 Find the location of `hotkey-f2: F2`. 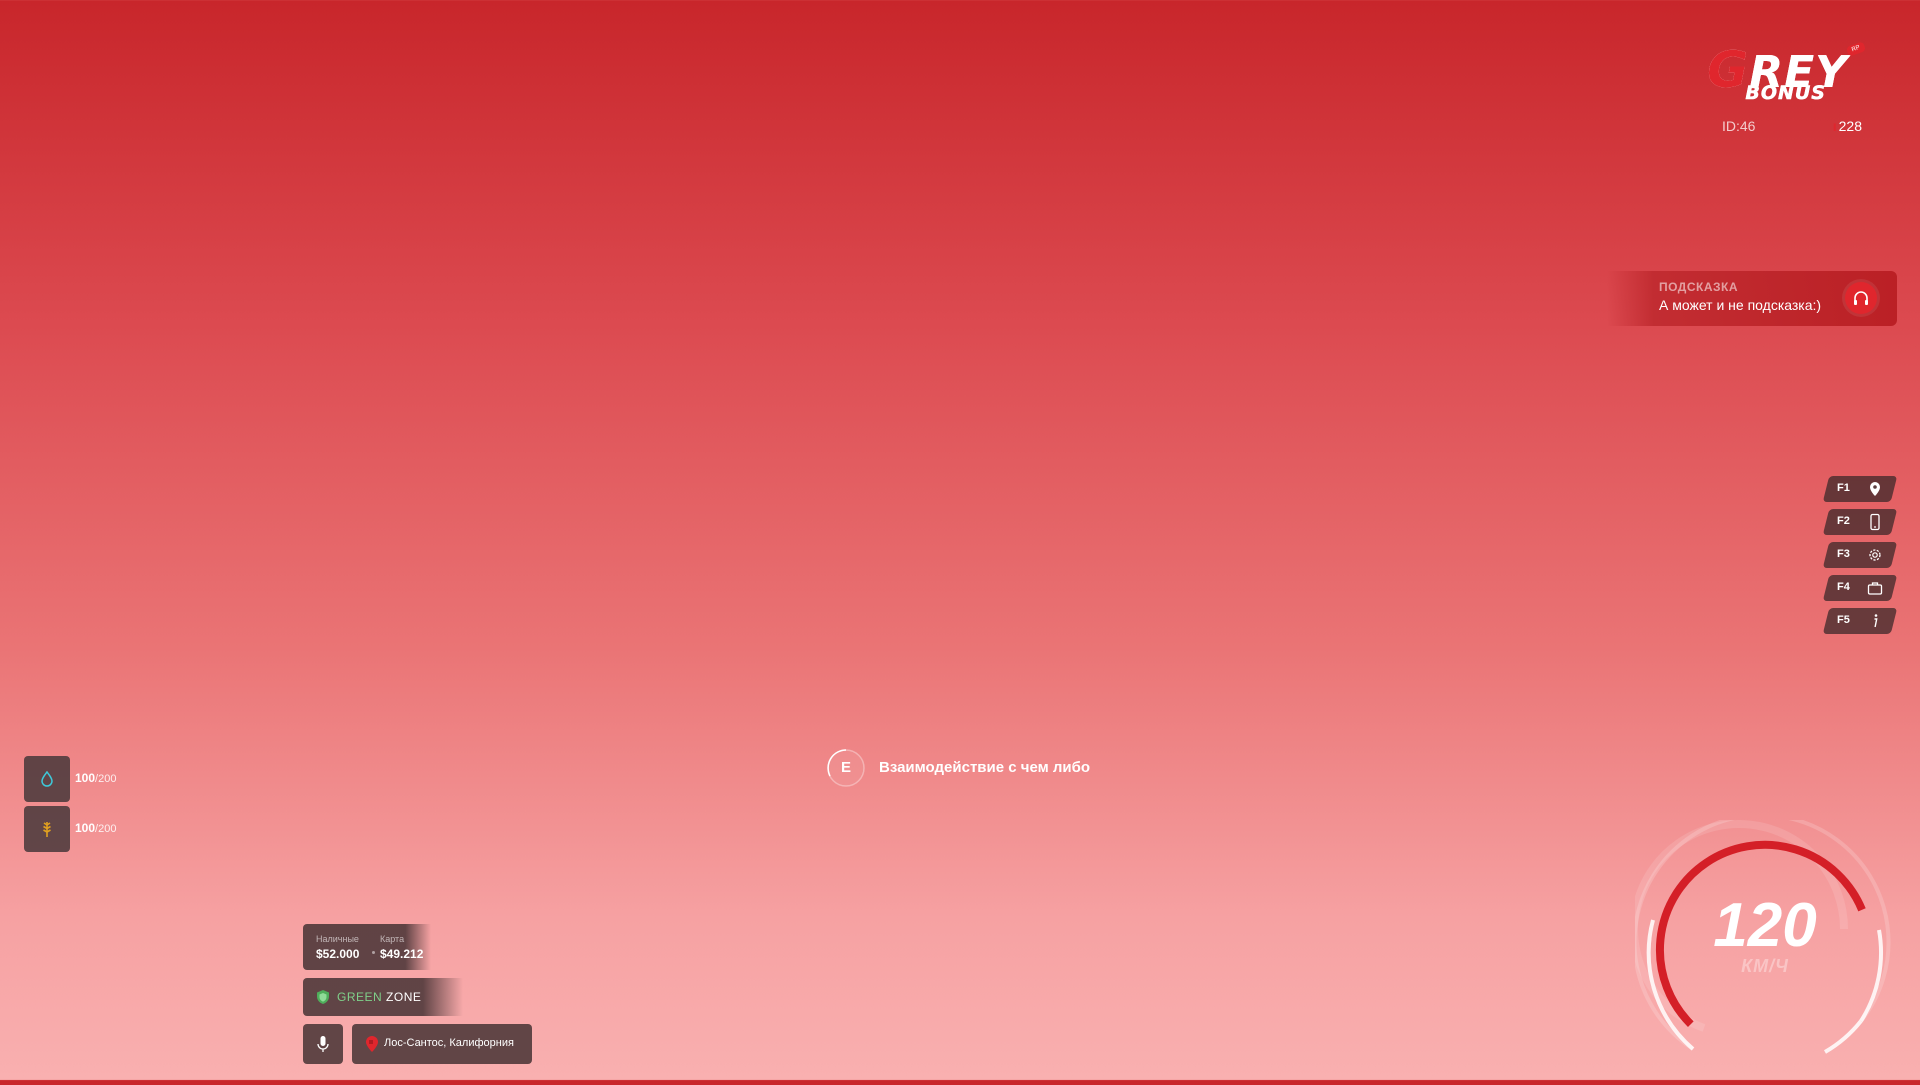

hotkey-f2: F2 is located at coordinates (1860, 522).